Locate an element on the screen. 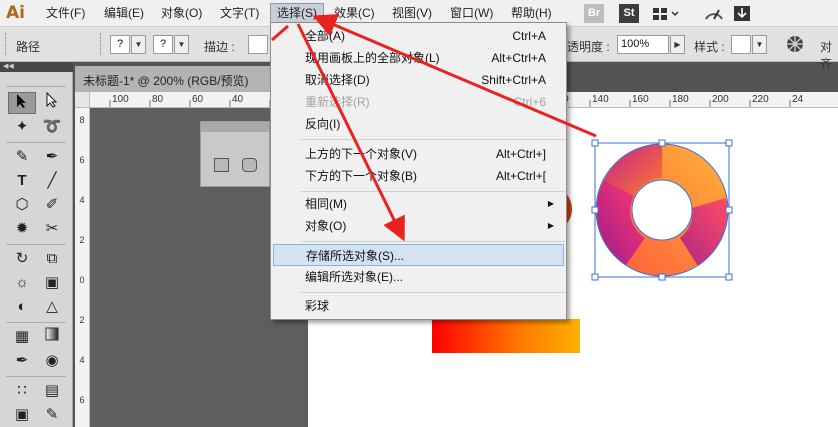  scissors-icon: ✂ is located at coordinates (52, 229).